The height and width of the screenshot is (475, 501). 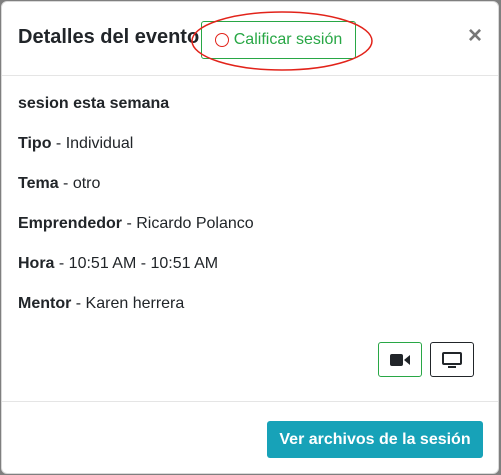 What do you see at coordinates (70, 223) in the screenshot?
I see `field-label: Emprendedor` at bounding box center [70, 223].